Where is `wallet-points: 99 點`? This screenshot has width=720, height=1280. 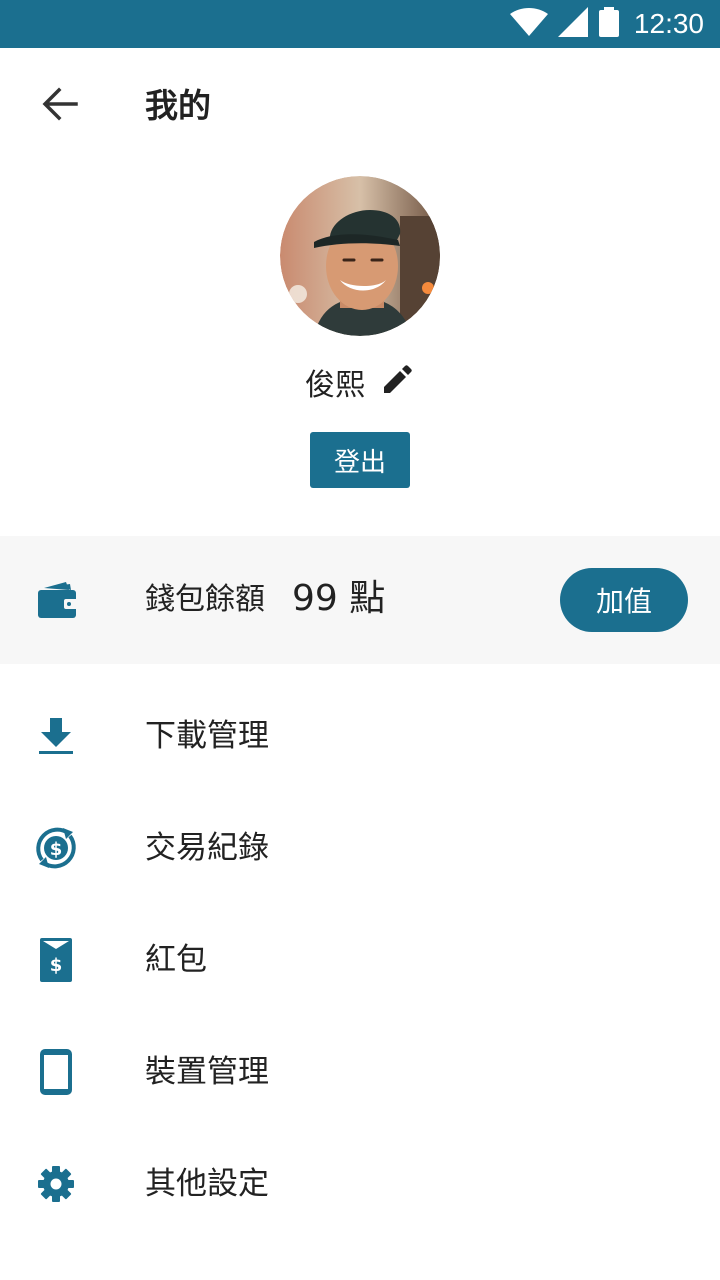 wallet-points: 99 點 is located at coordinates (339, 598).